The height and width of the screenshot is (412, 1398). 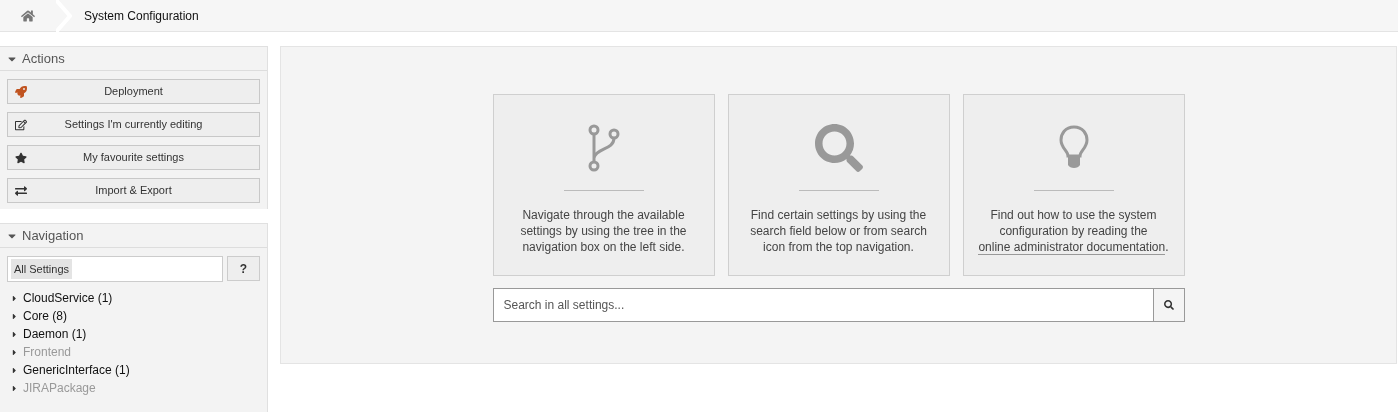 What do you see at coordinates (53, 235) in the screenshot?
I see `panel-title: Navigation` at bounding box center [53, 235].